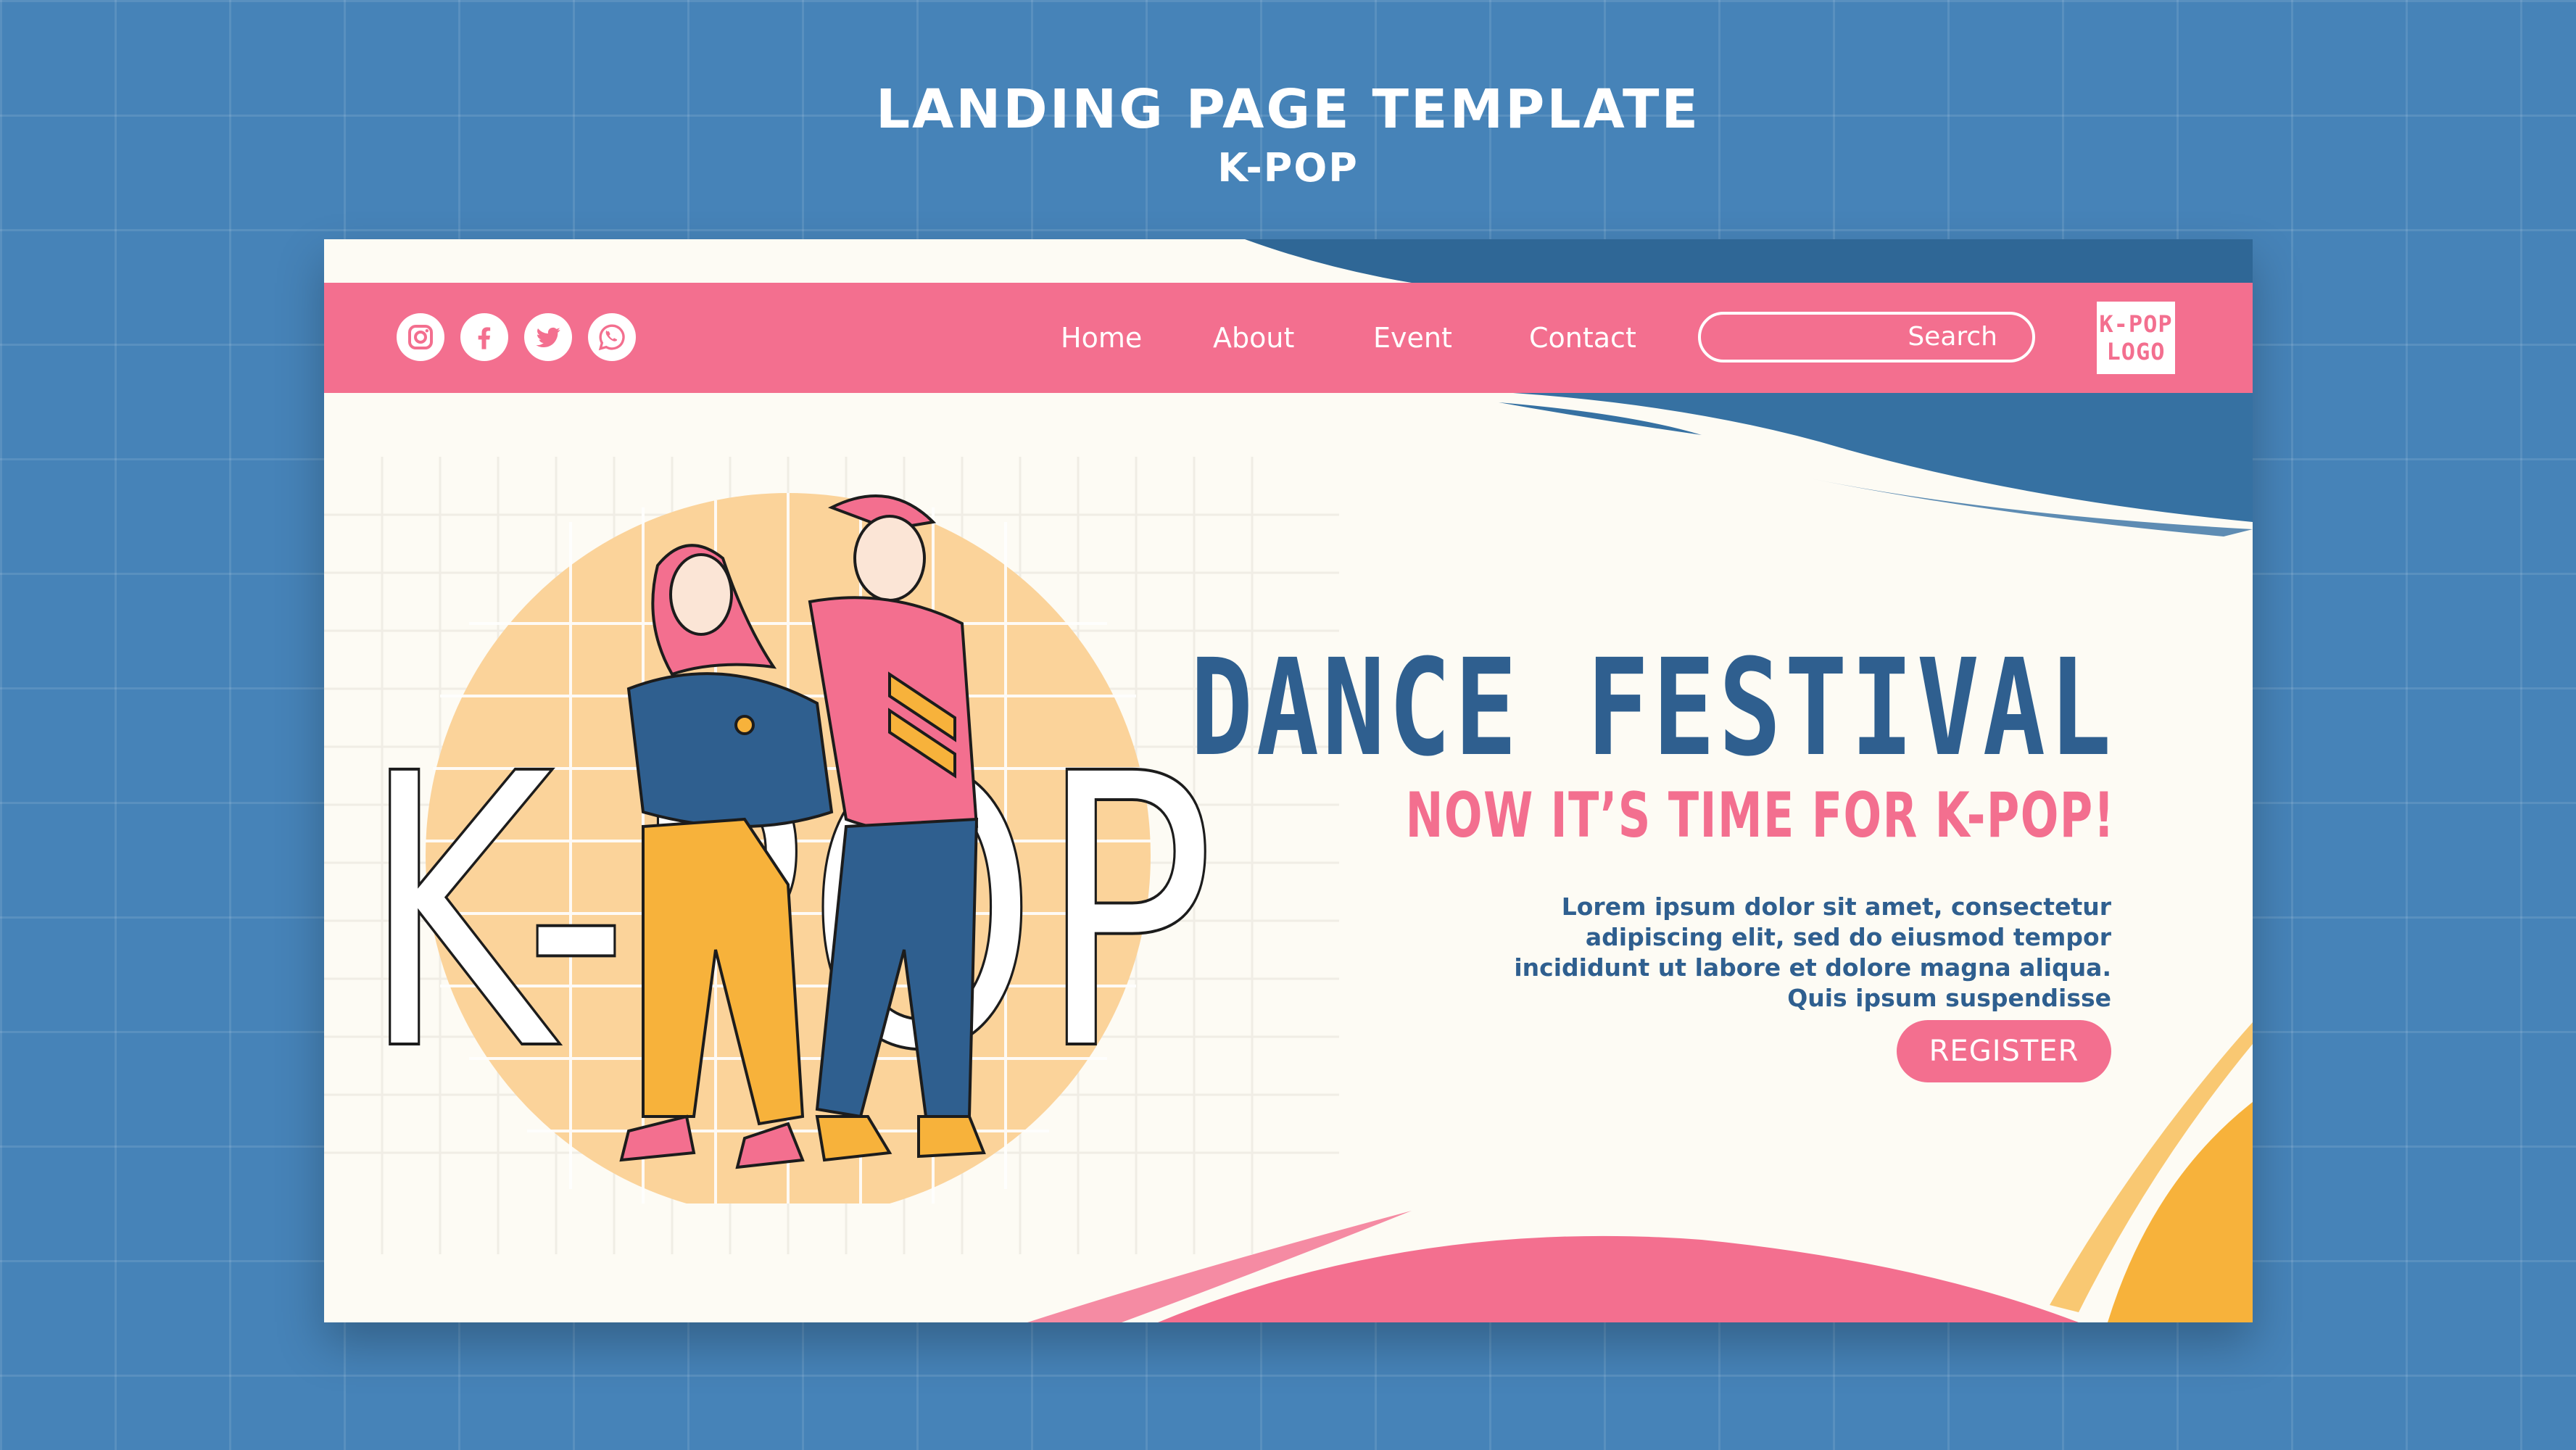  What do you see at coordinates (2136, 351) in the screenshot?
I see `logo-line2: LOGO` at bounding box center [2136, 351].